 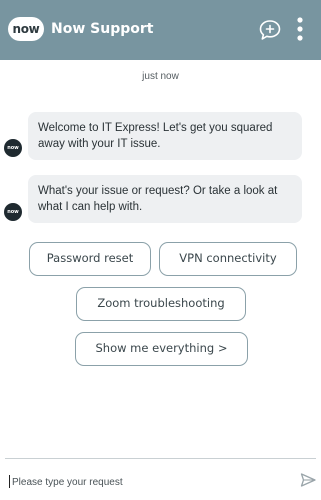 I want to click on kebab-menu-icon, so click(x=300, y=29).